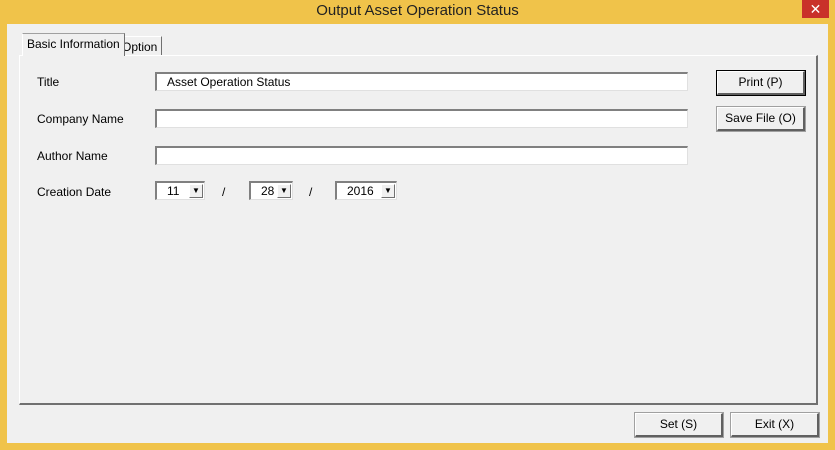 The width and height of the screenshot is (835, 450). I want to click on title-bar: Output Asset Operation Status ✕, so click(417, 12).